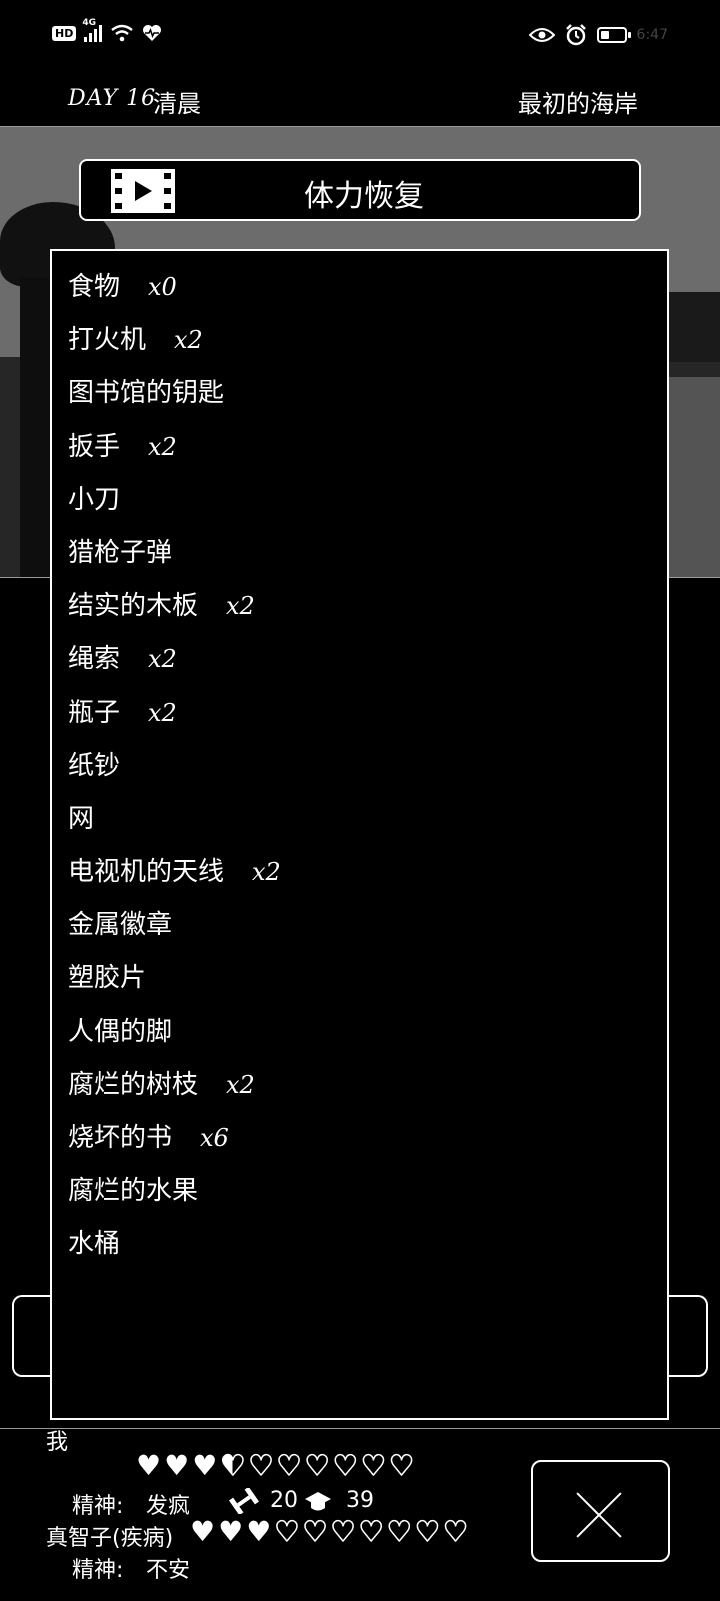 This screenshot has height=1601, width=720. I want to click on companion-mind-label: 精神:, so click(98, 1570).